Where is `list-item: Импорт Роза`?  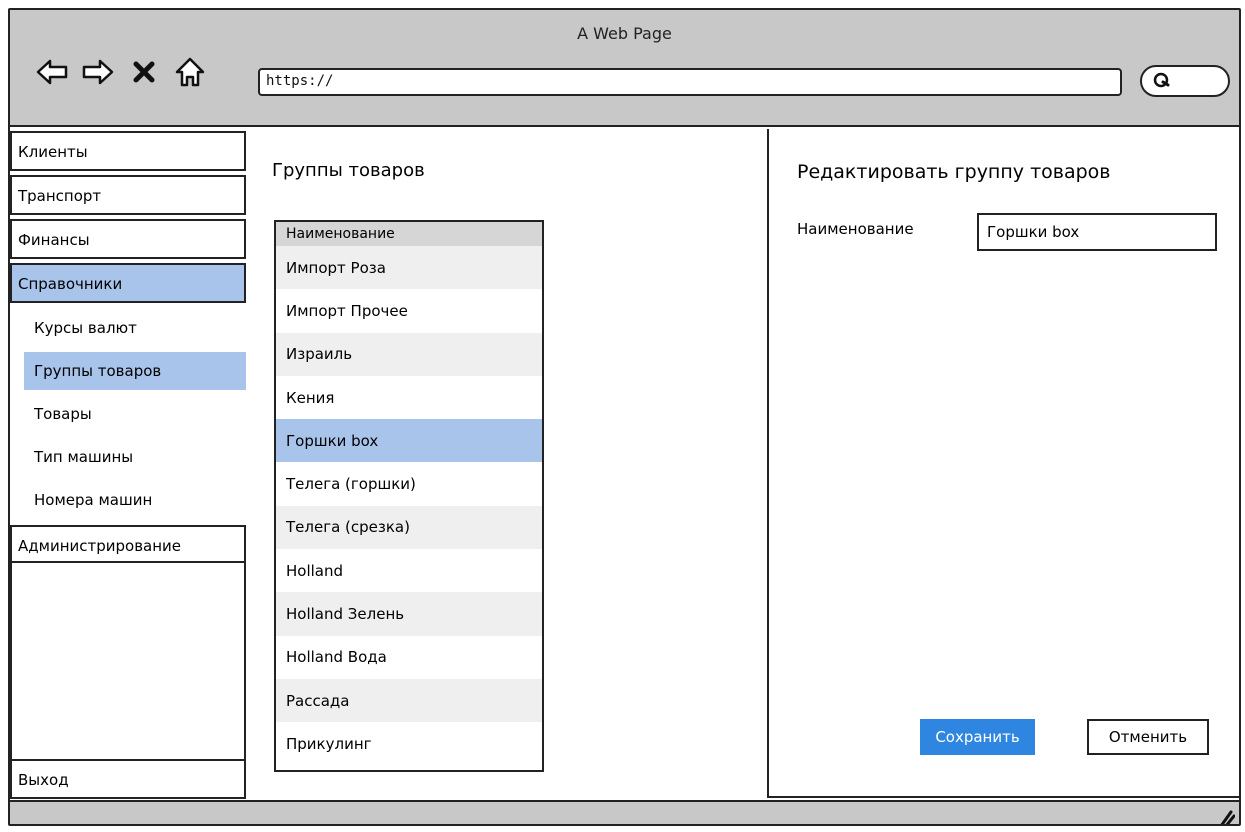
list-item: Импорт Роза is located at coordinates (409, 268).